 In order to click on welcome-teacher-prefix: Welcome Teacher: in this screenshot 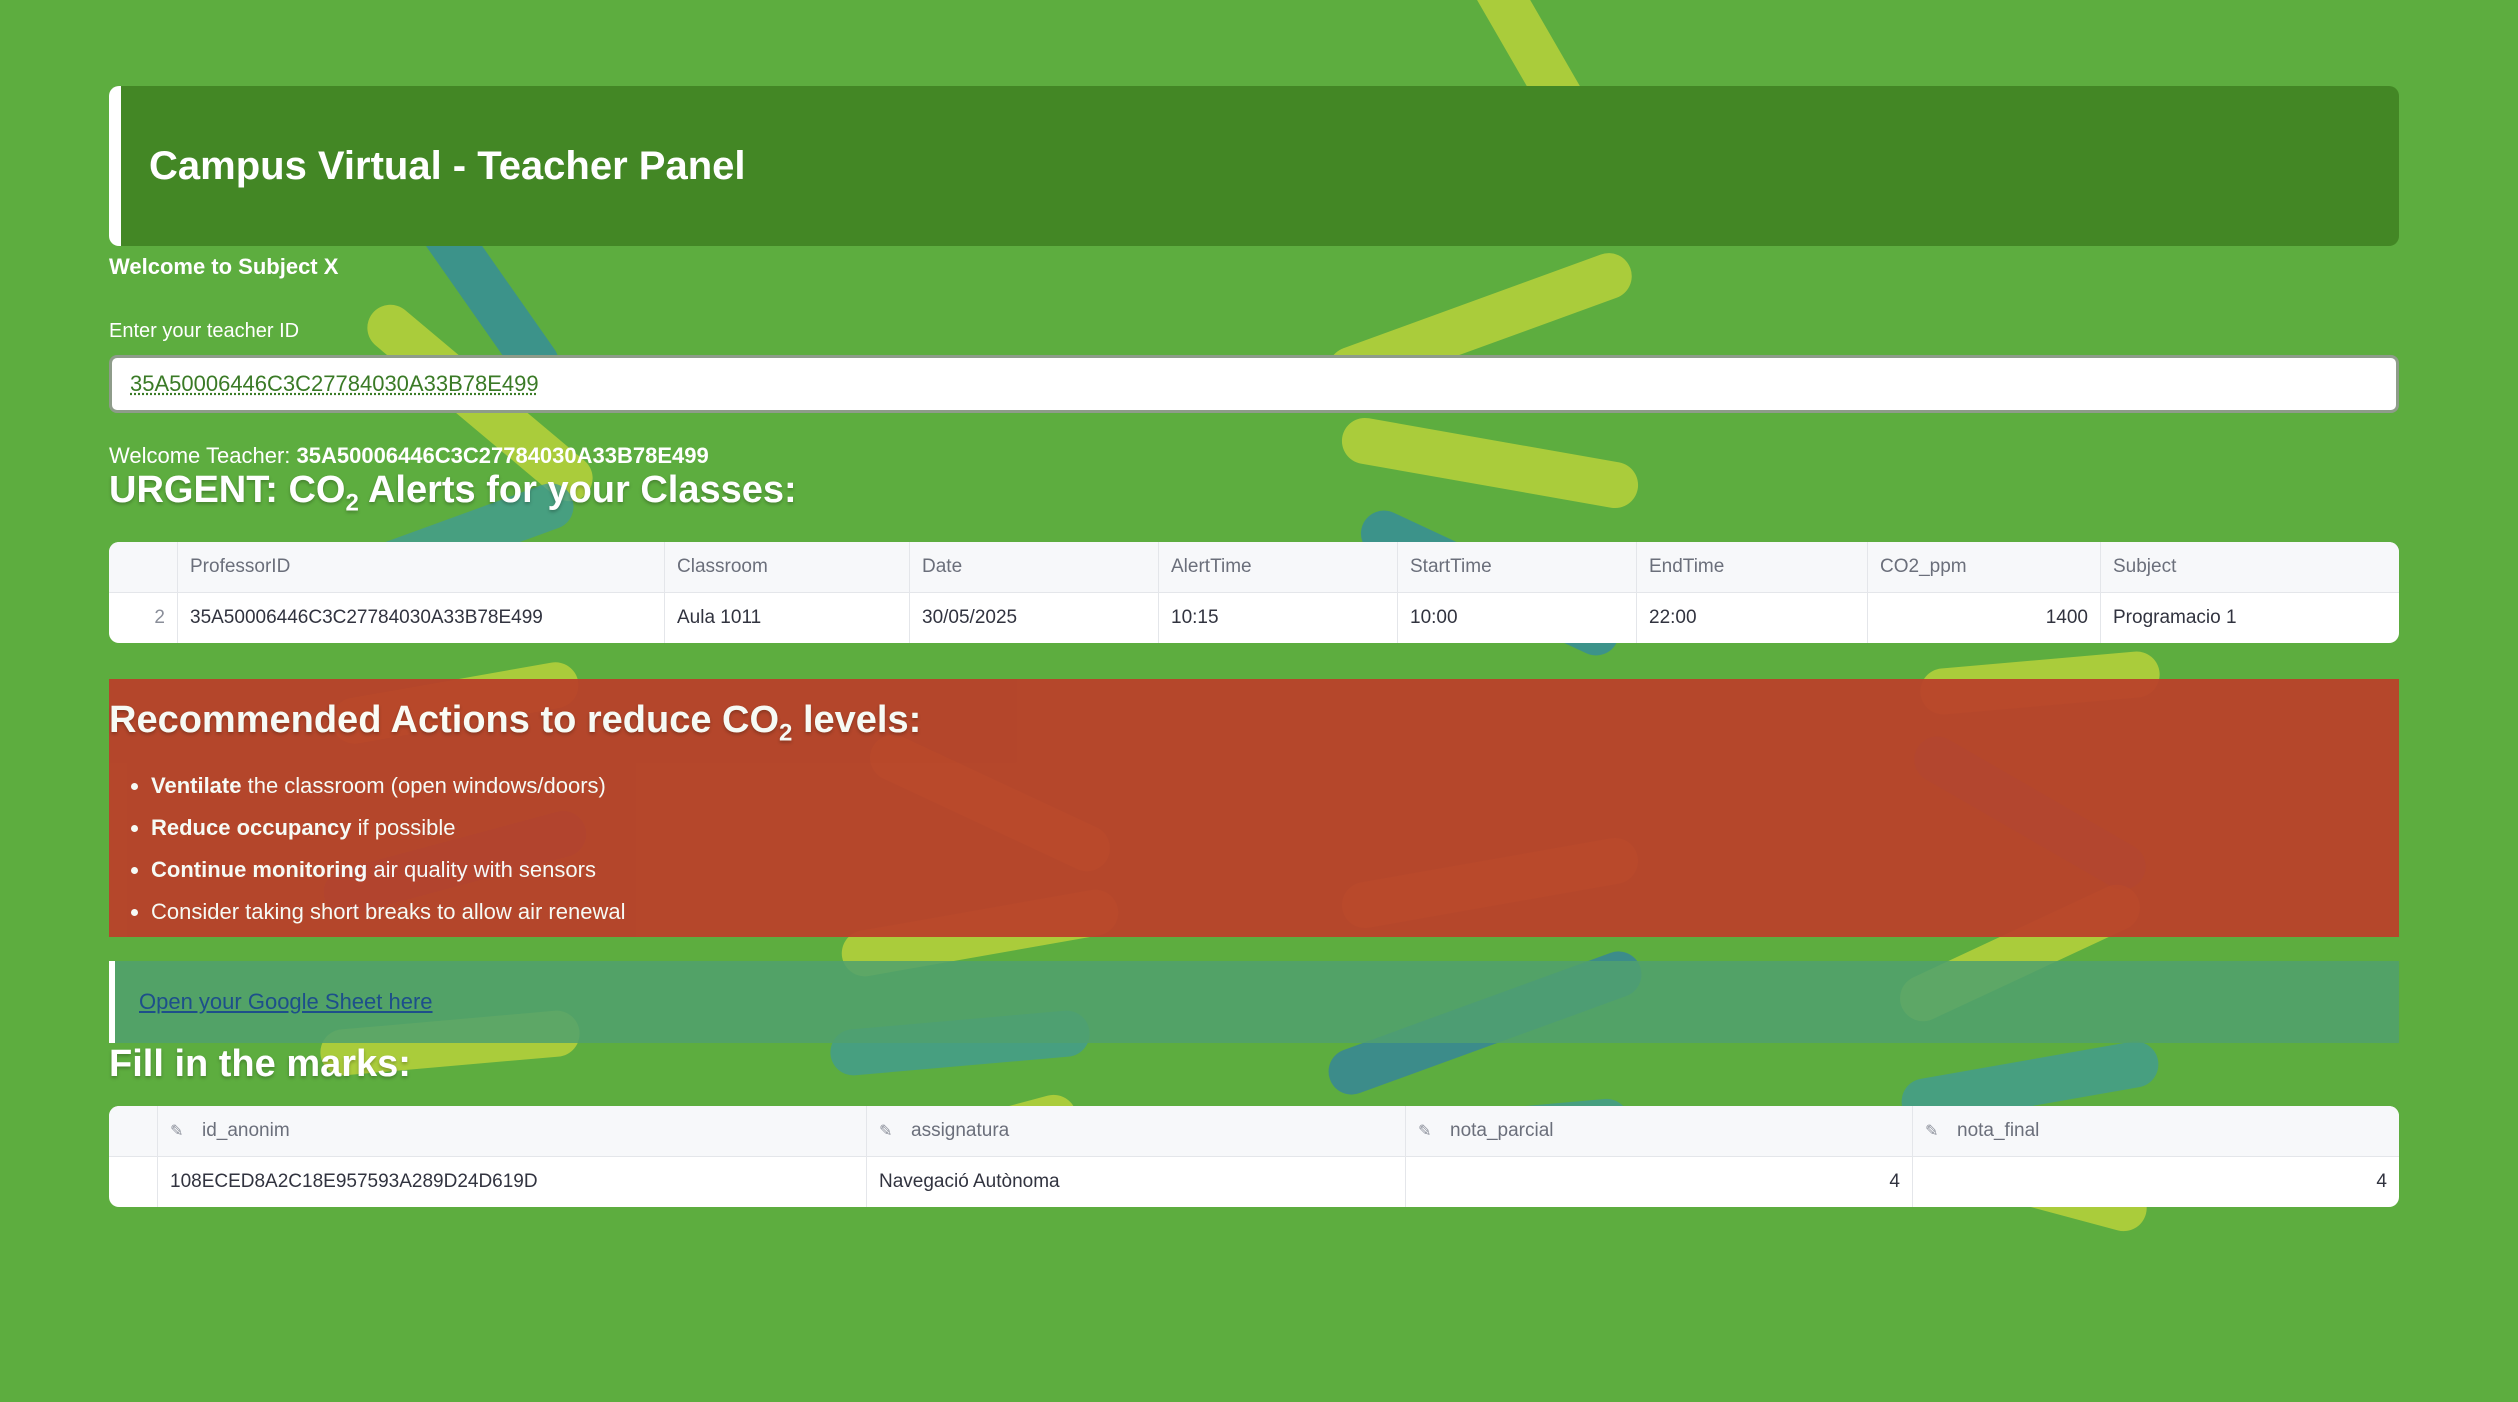, I will do `click(203, 455)`.